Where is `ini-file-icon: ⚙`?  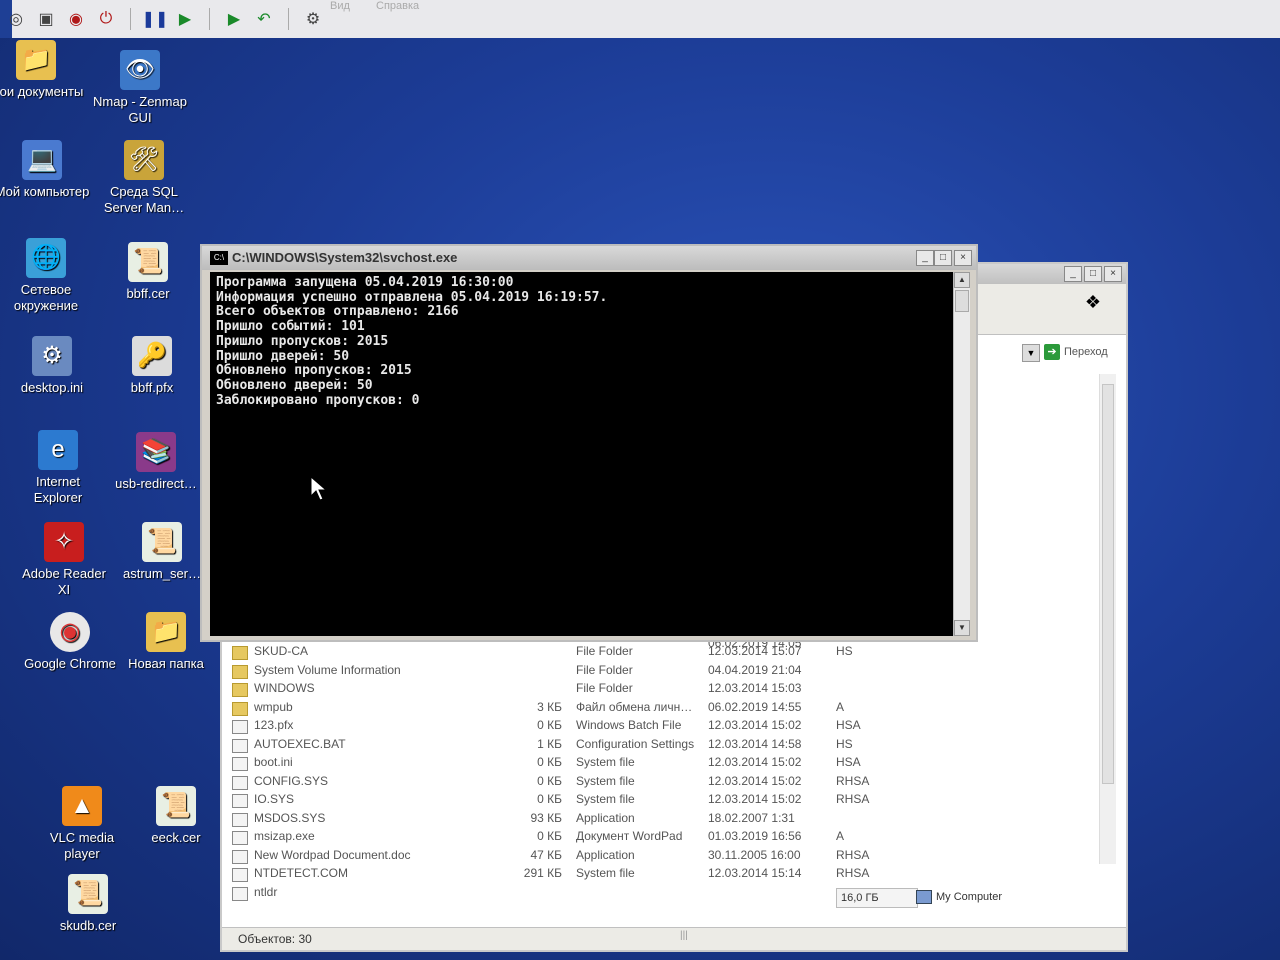 ini-file-icon: ⚙ is located at coordinates (52, 356).